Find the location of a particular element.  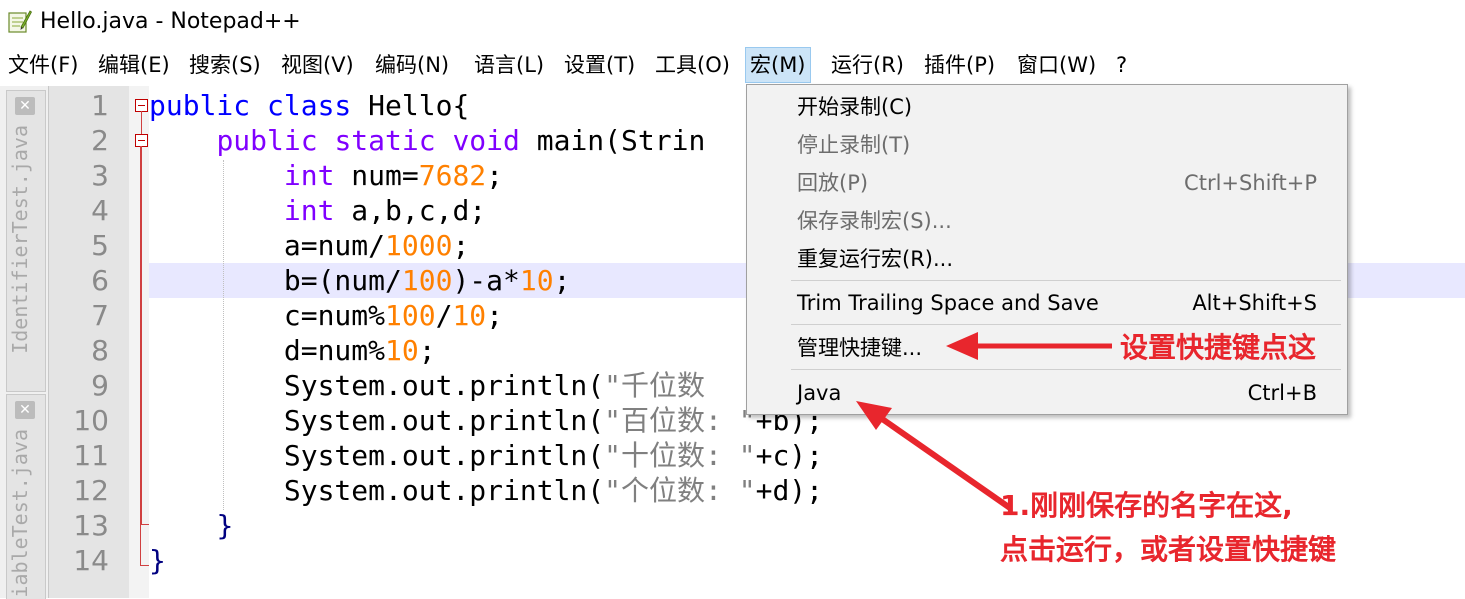

code-text: main(Strin is located at coordinates (612, 140).